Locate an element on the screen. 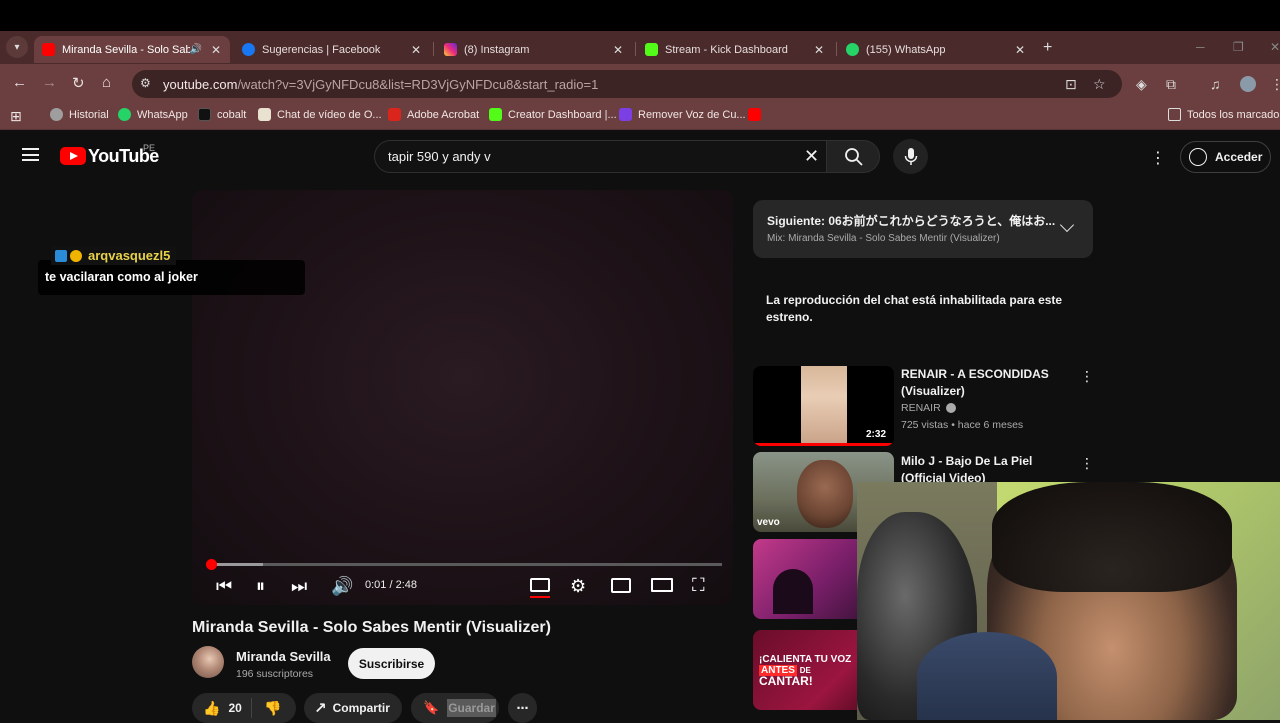 Image resolution: width=1280 pixels, height=723 pixels. kick-favicon-icon is located at coordinates (651, 49).